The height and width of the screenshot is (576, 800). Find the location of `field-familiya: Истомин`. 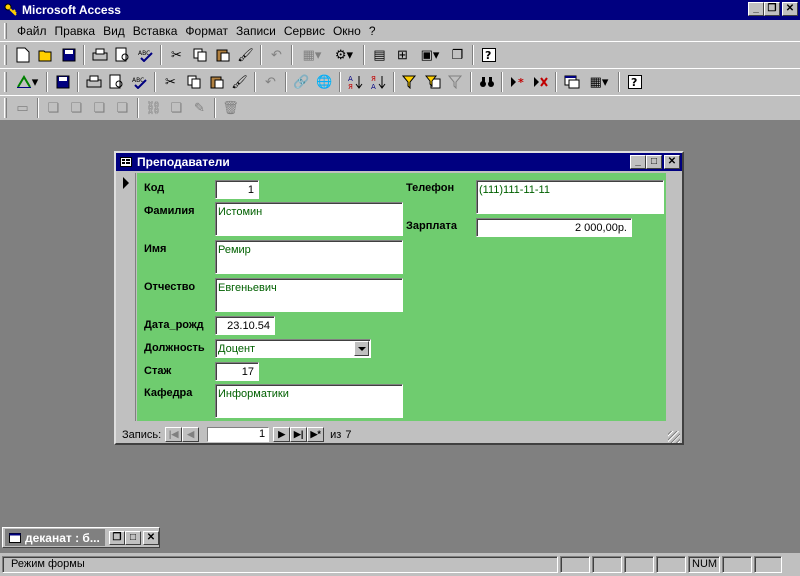

field-familiya: Истомин is located at coordinates (309, 219).